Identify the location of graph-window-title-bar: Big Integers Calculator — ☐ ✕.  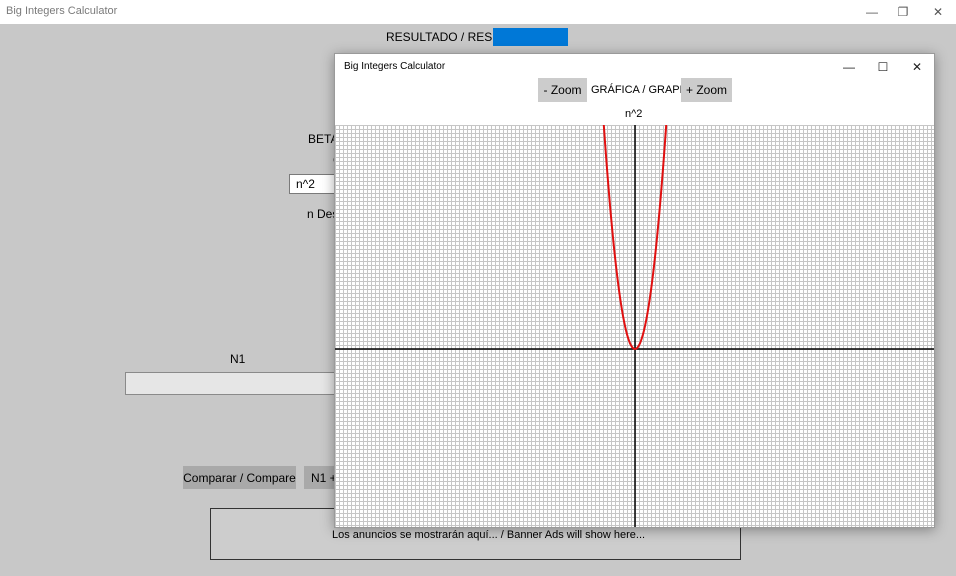
(634, 66).